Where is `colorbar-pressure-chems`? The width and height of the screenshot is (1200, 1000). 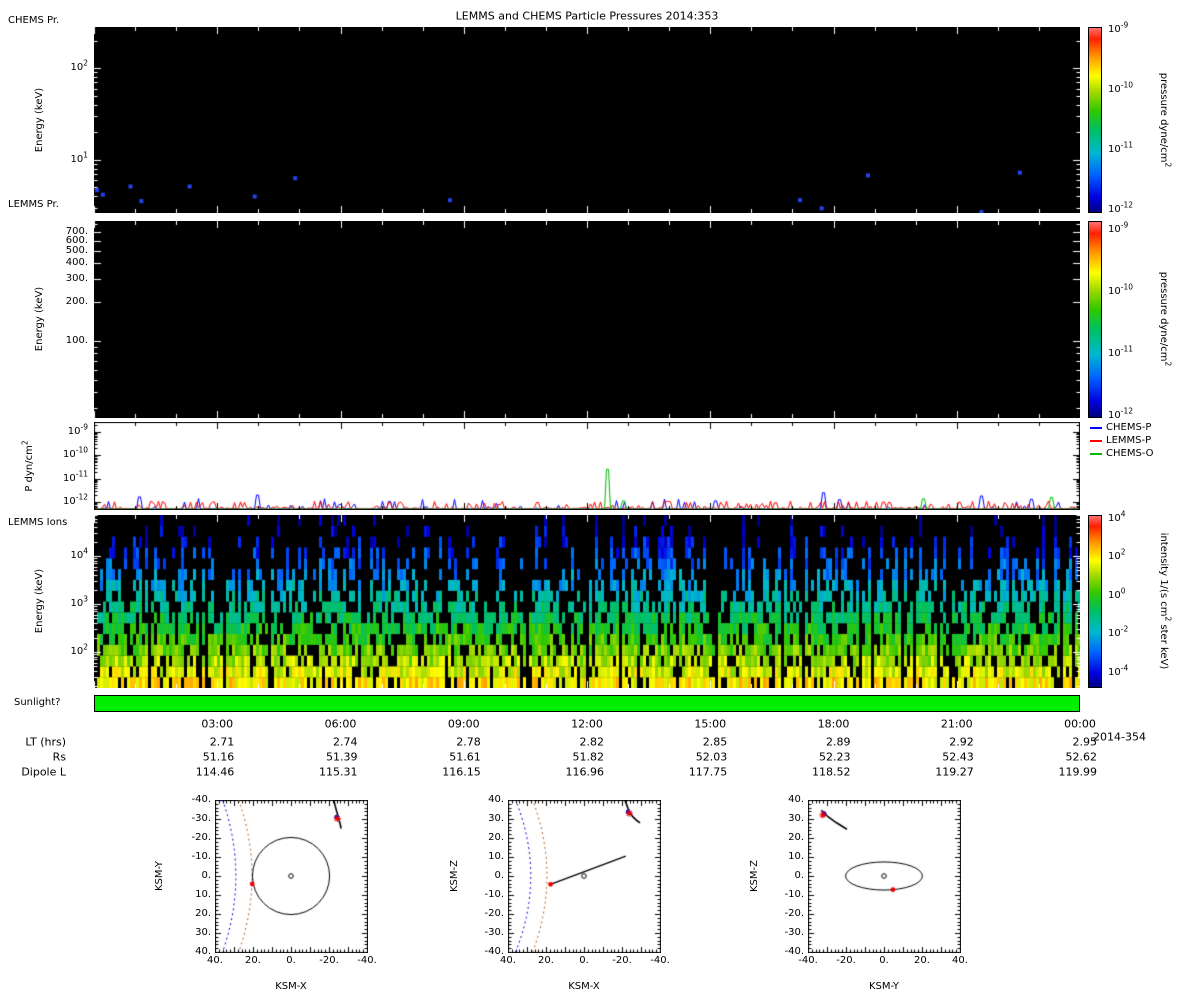
colorbar-pressure-chems is located at coordinates (1095, 120).